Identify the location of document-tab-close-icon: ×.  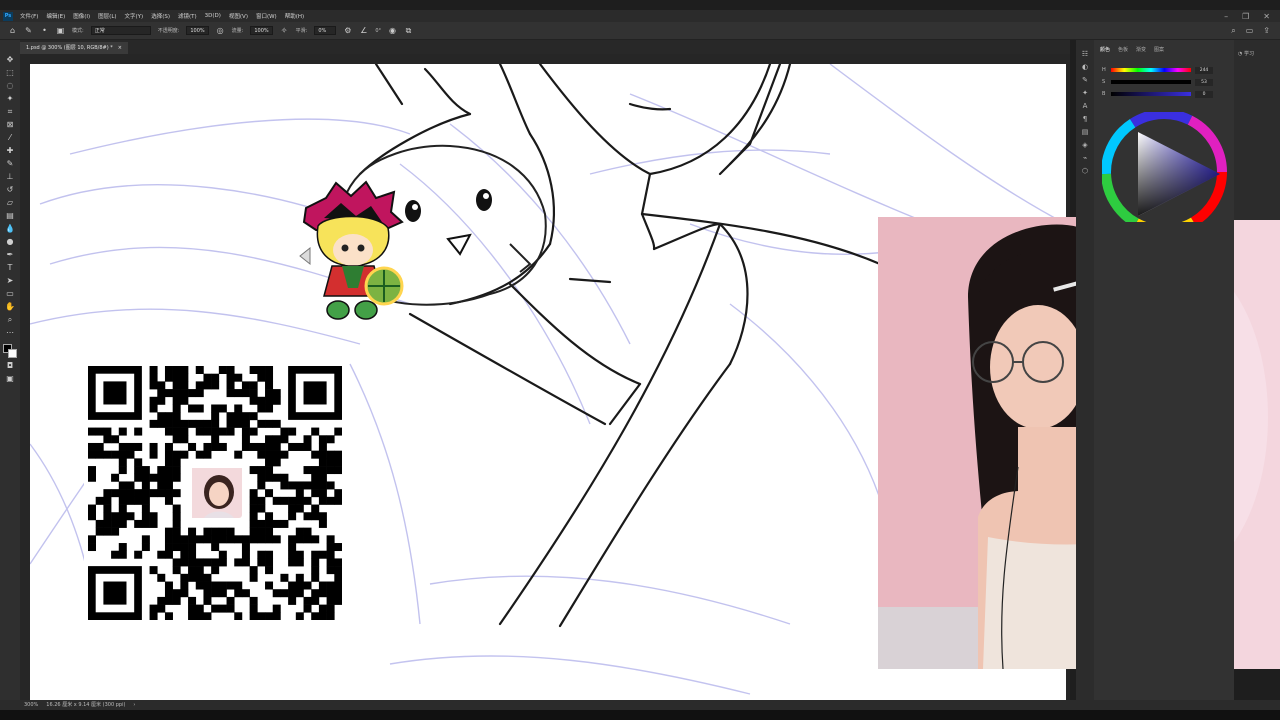
(120, 48).